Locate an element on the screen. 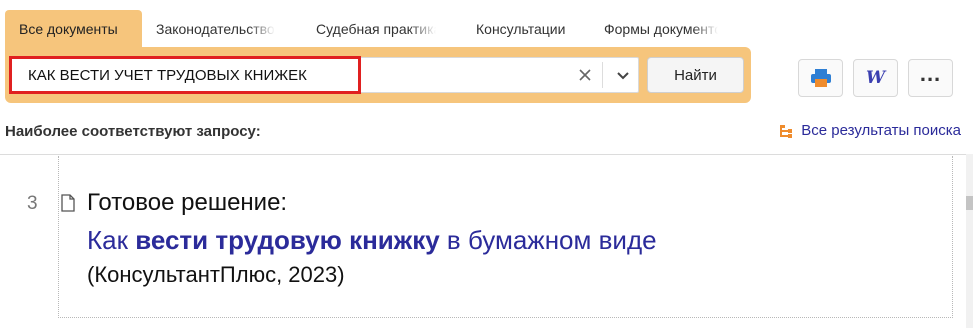 The height and width of the screenshot is (328, 973). clear-search-button is located at coordinates (585, 75).